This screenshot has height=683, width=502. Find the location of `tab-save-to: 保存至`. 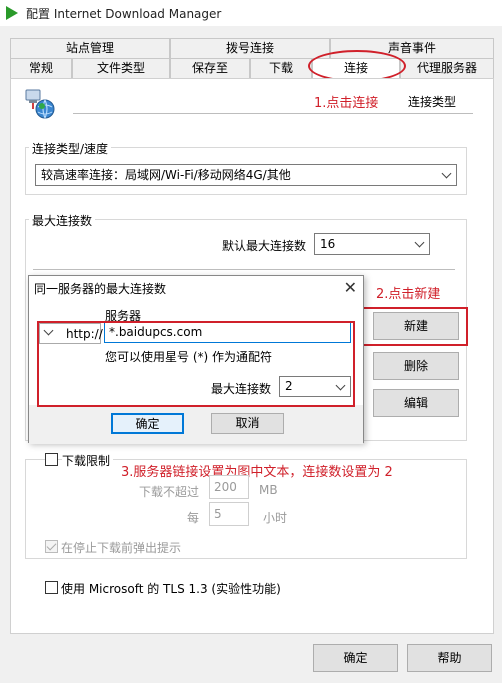

tab-save-to: 保存至 is located at coordinates (210, 68).